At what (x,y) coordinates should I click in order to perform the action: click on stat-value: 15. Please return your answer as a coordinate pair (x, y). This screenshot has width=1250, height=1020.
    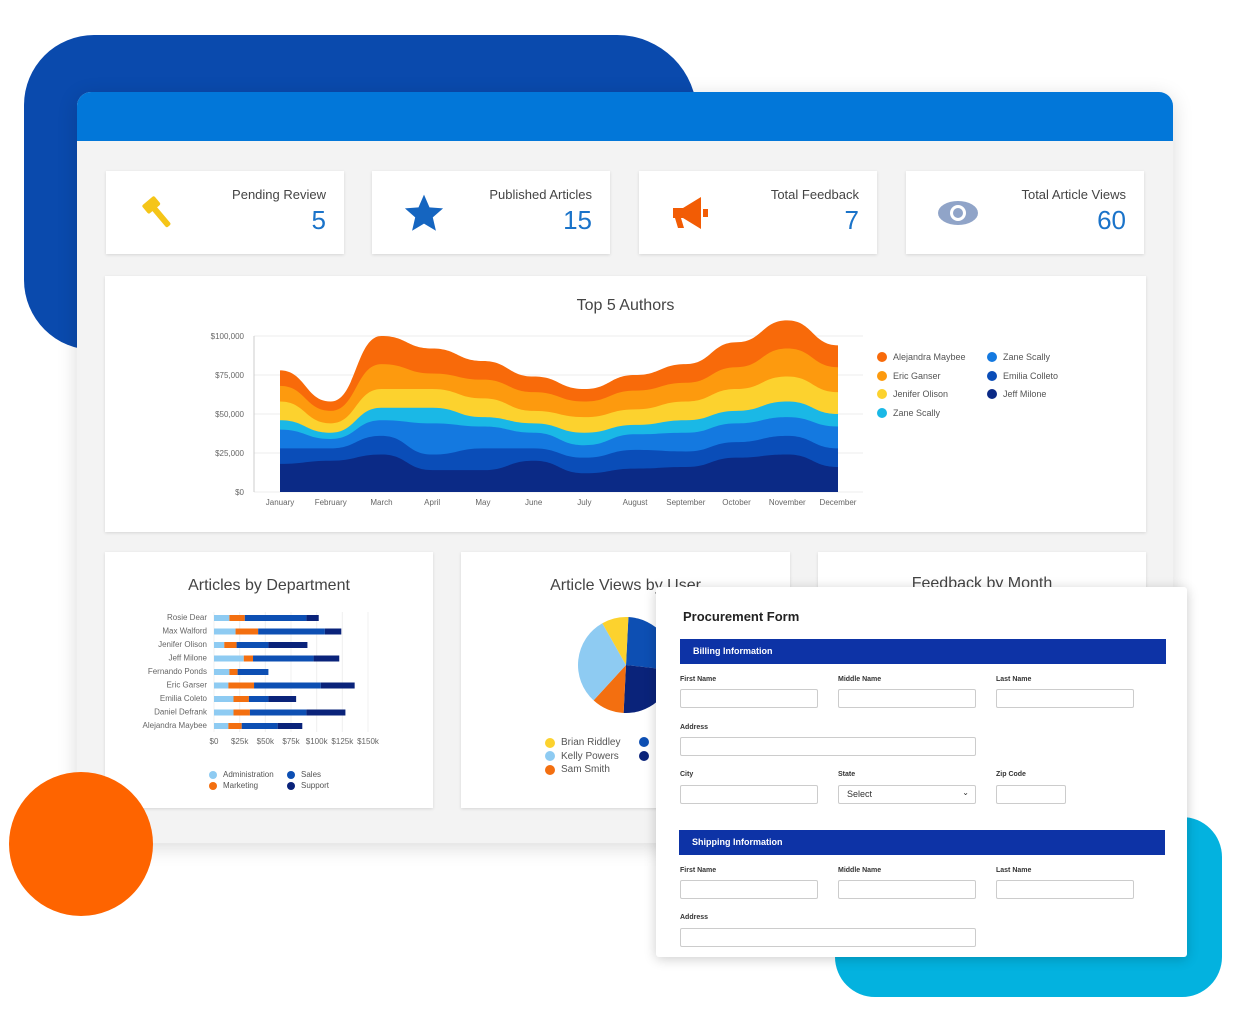
    Looking at the image, I should click on (577, 220).